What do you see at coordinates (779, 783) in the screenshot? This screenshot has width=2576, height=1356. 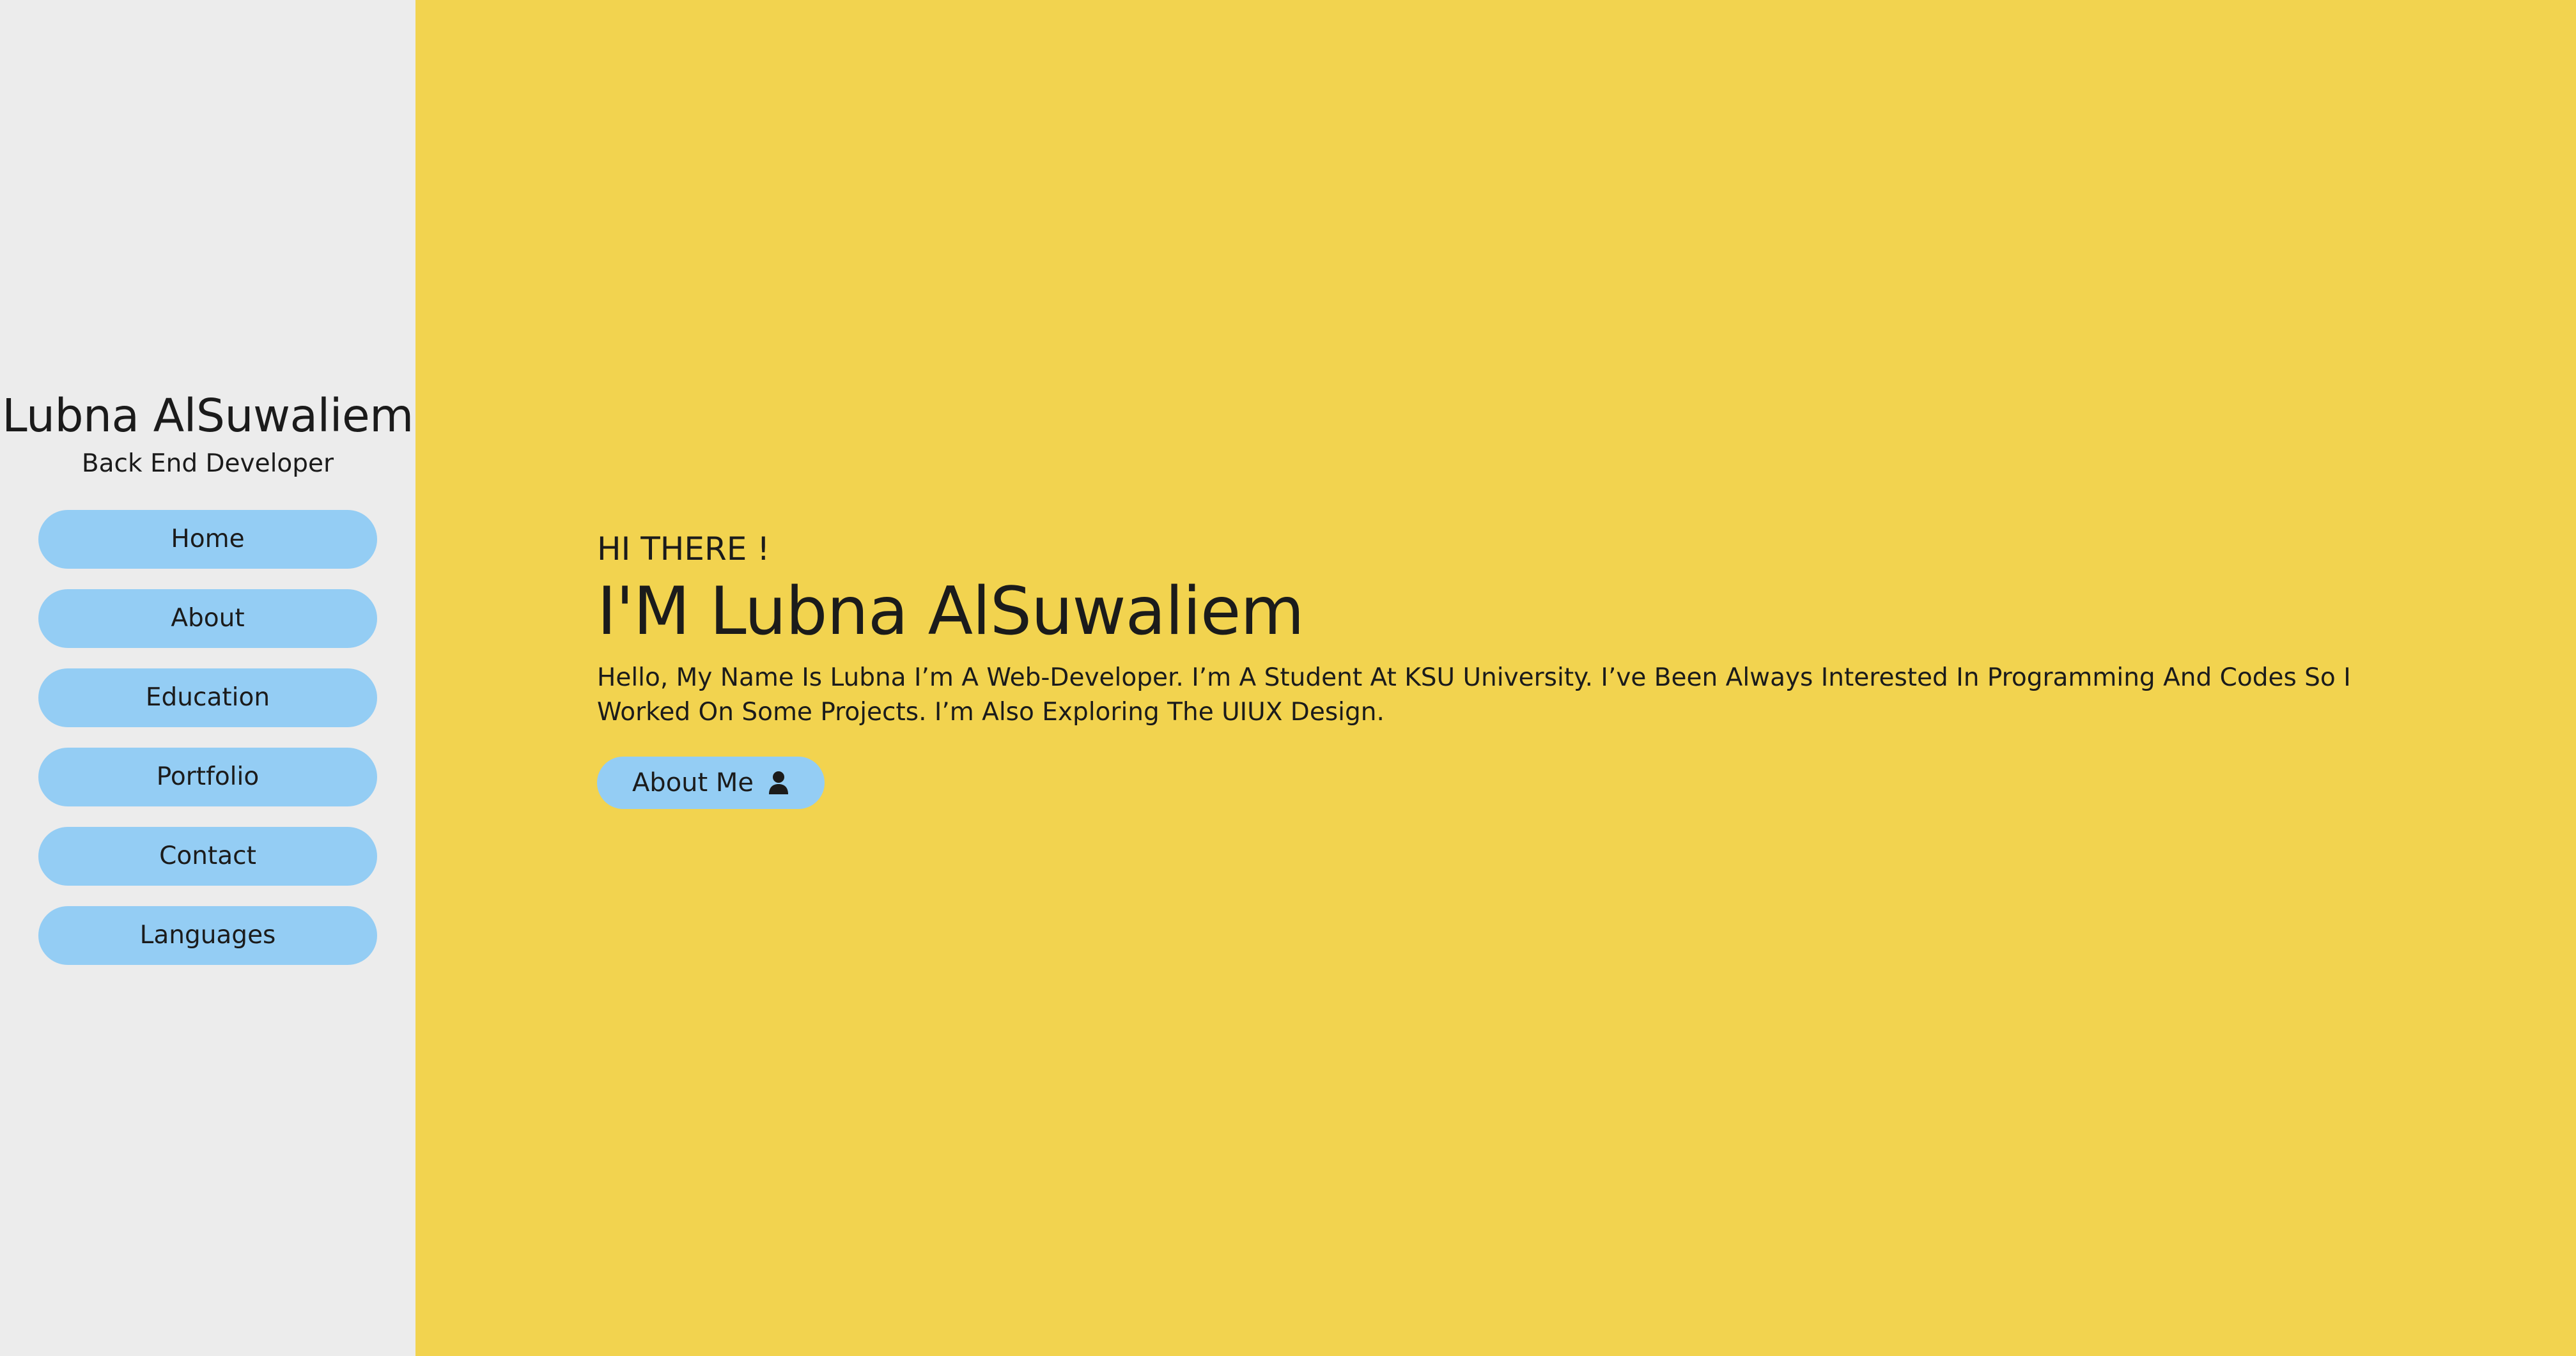 I see `user-icon` at bounding box center [779, 783].